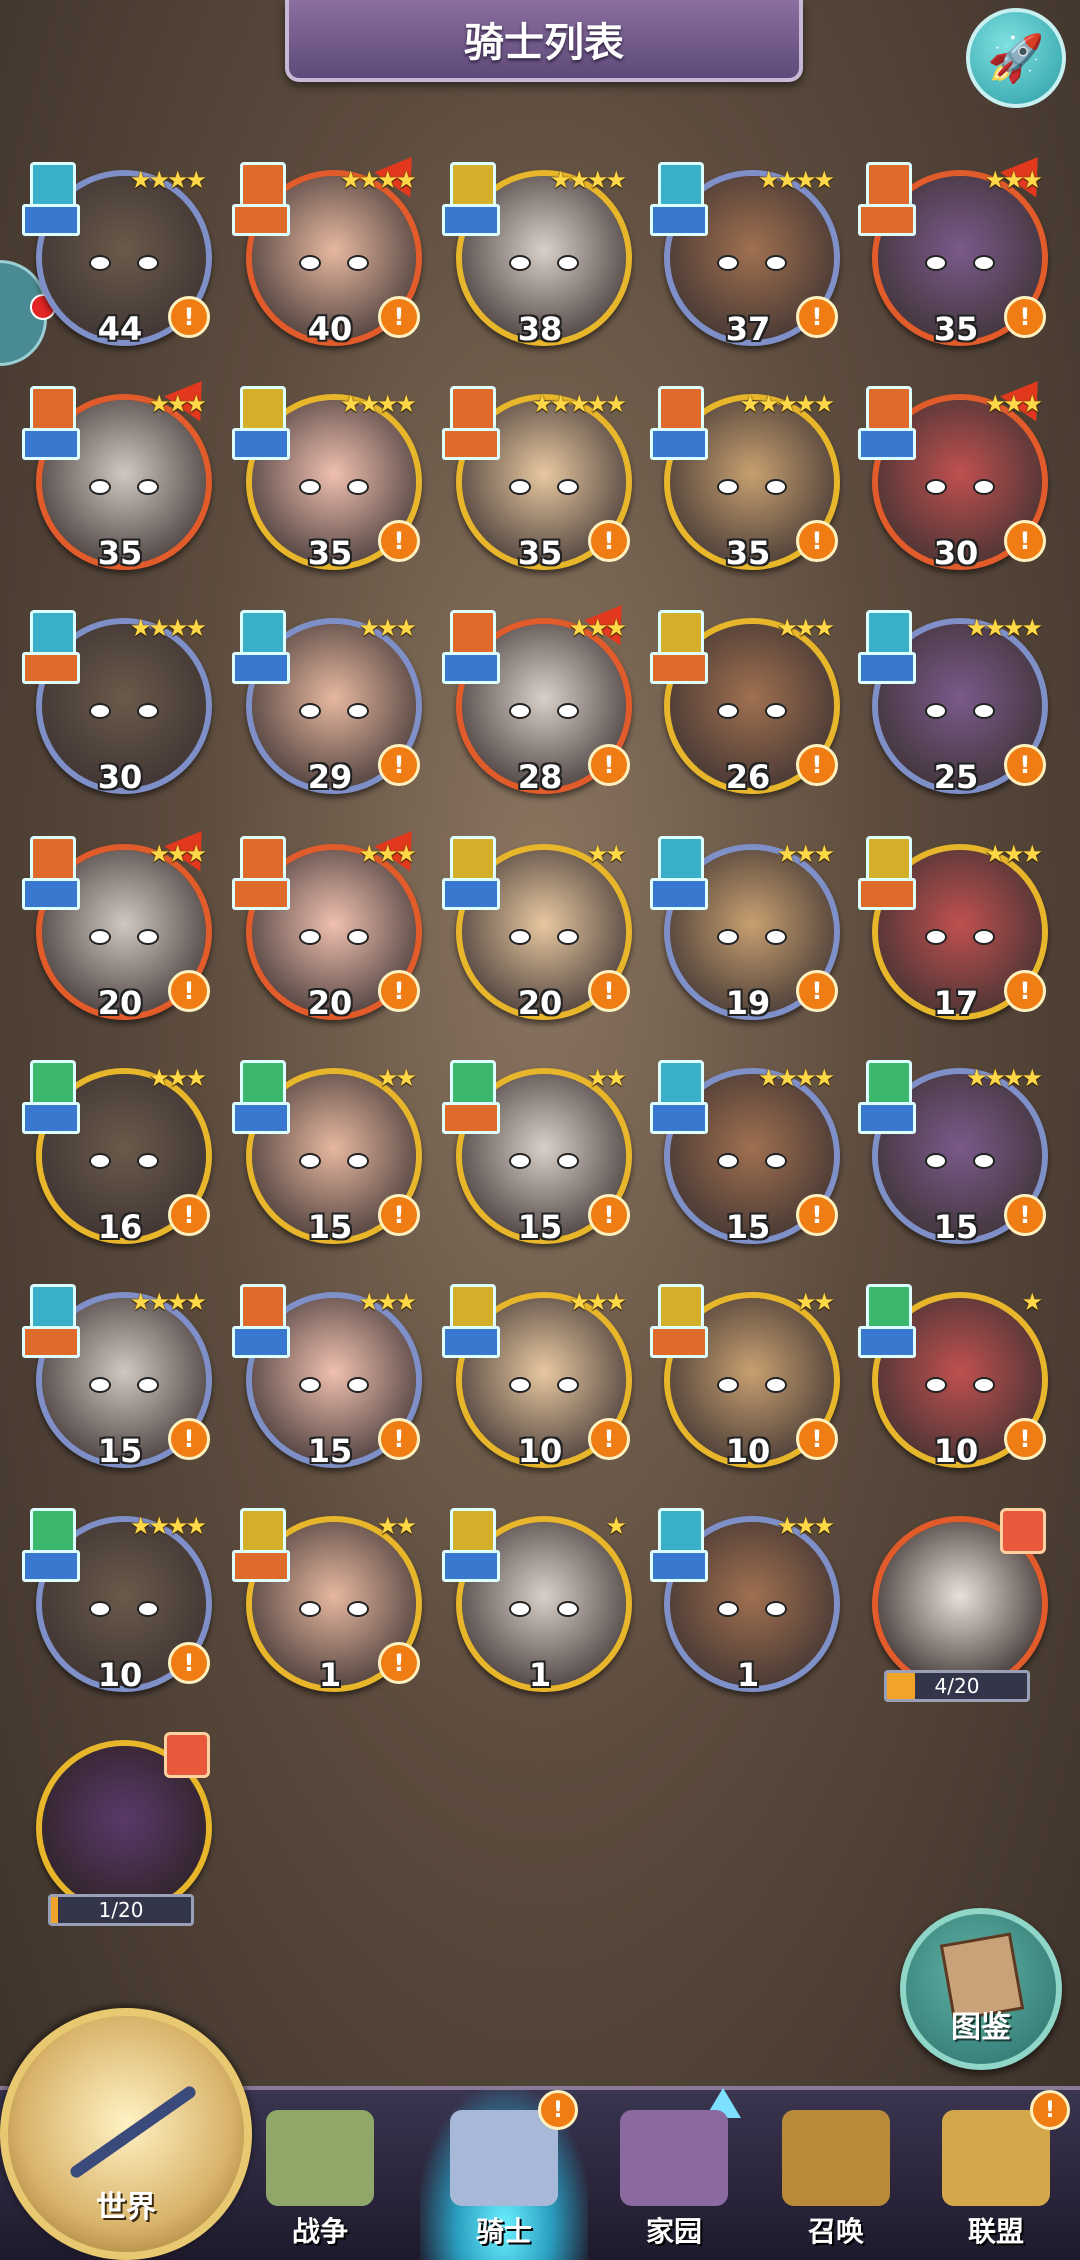 The height and width of the screenshot is (2260, 1080). Describe the element at coordinates (745, 929) in the screenshot. I see `knight-card: ★★★ 19!` at that location.